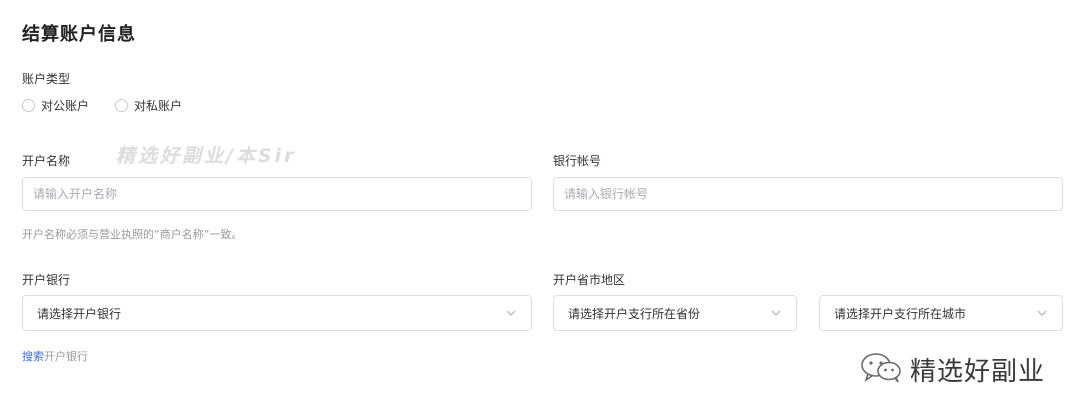 This screenshot has width=1080, height=417. I want to click on bank-account-label: 银行帐号, so click(577, 161).